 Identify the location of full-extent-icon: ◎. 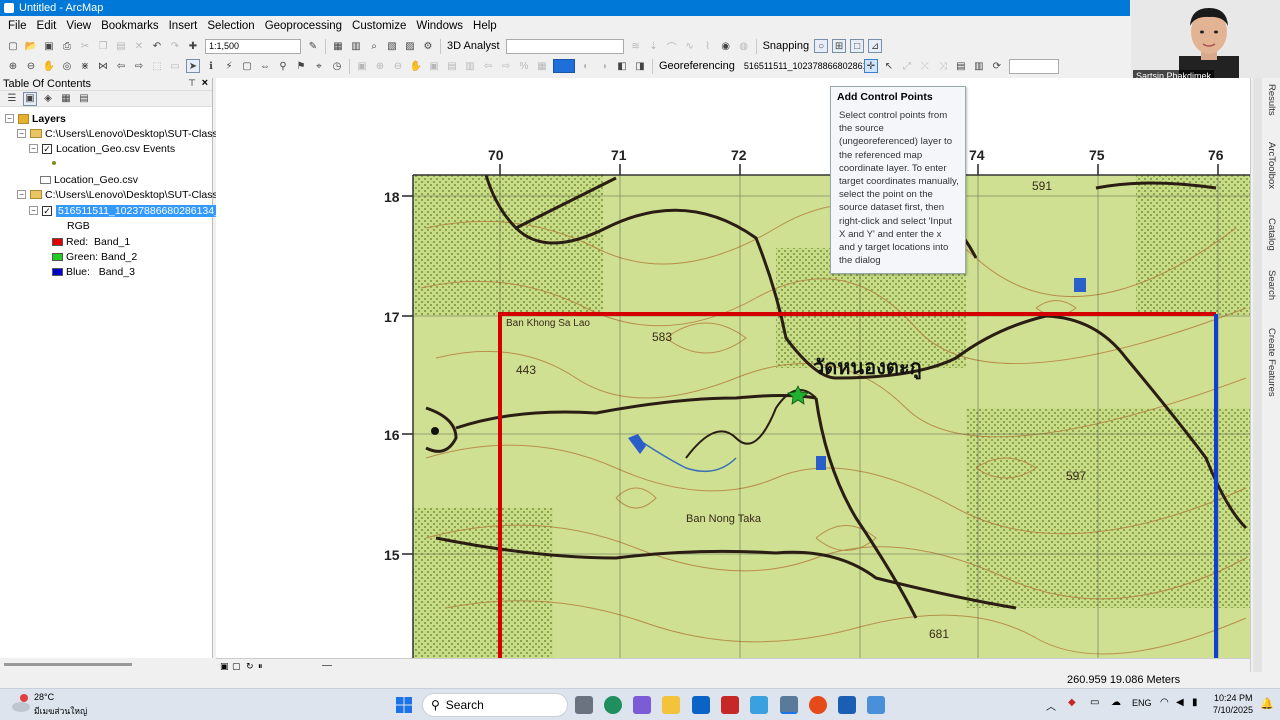
(67, 66).